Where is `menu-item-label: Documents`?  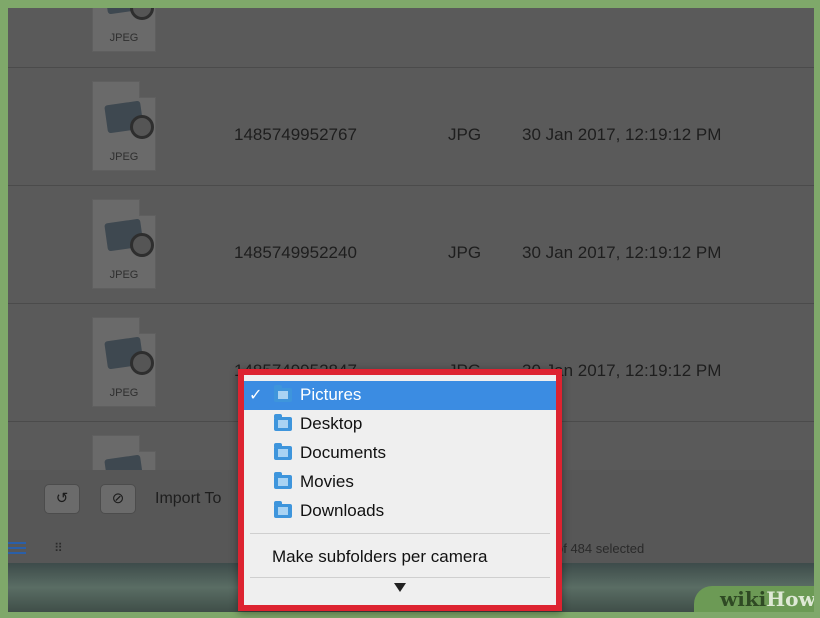
menu-item-label: Documents is located at coordinates (343, 452).